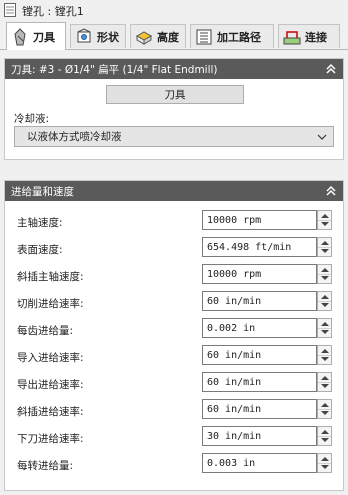 The image size is (348, 495). What do you see at coordinates (174, 409) in the screenshot?
I see `row-ramp-feedrate: 斜插进给速率: 60 in/min` at bounding box center [174, 409].